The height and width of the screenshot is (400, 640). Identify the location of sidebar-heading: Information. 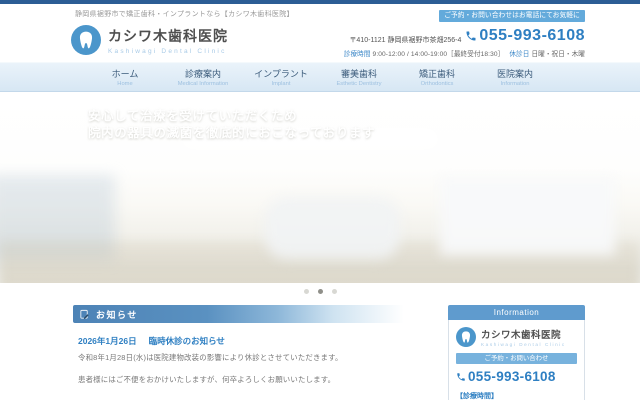
(516, 312).